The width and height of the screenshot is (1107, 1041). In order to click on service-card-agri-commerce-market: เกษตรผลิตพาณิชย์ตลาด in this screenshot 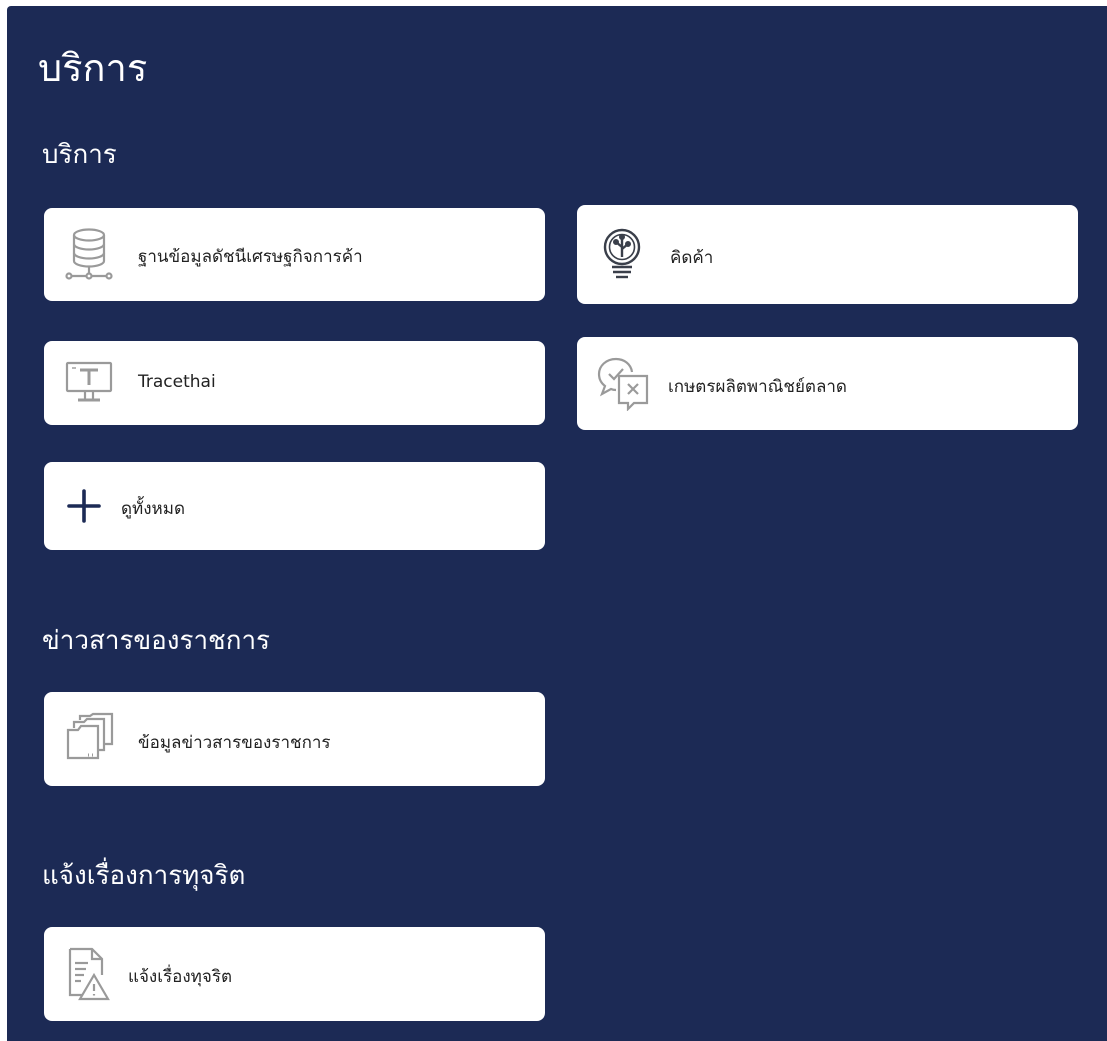, I will do `click(827, 383)`.